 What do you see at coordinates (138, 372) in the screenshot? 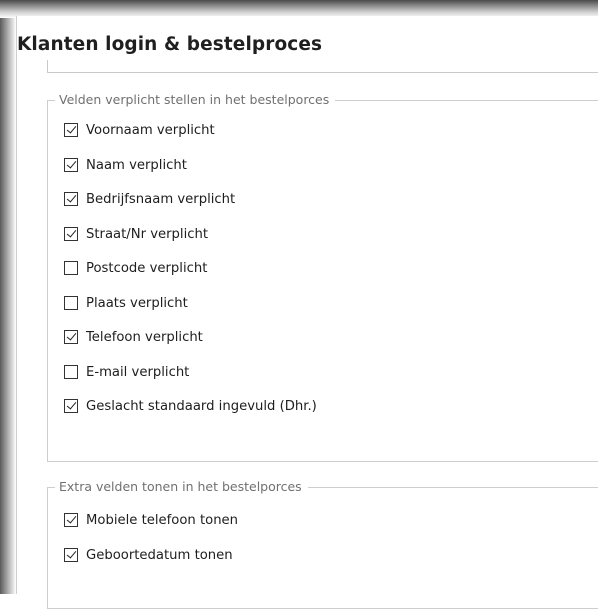
I see `checkbox-label: E-mail verplicht` at bounding box center [138, 372].